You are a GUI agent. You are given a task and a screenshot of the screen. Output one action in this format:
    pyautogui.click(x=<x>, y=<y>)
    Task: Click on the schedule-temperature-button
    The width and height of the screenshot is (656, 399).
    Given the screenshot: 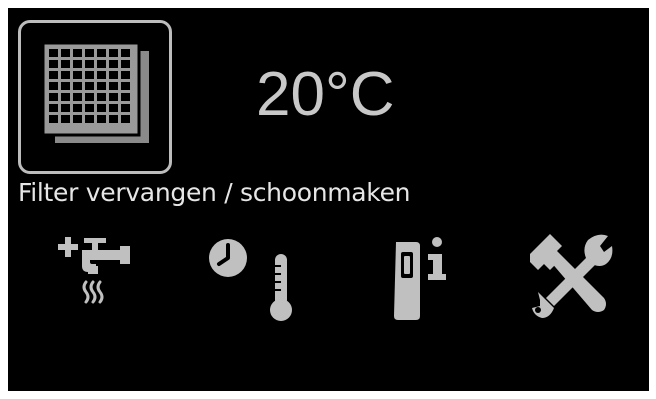 What is the action you would take?
    pyautogui.click(x=260, y=276)
    